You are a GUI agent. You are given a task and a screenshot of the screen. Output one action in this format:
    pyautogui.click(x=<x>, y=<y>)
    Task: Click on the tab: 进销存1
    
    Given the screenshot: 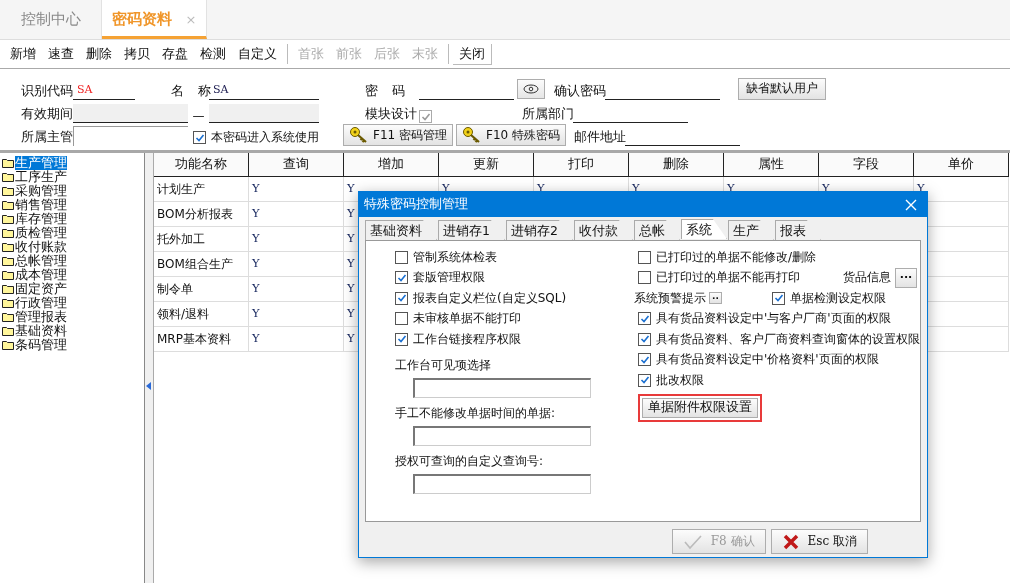 What is the action you would take?
    pyautogui.click(x=471, y=230)
    